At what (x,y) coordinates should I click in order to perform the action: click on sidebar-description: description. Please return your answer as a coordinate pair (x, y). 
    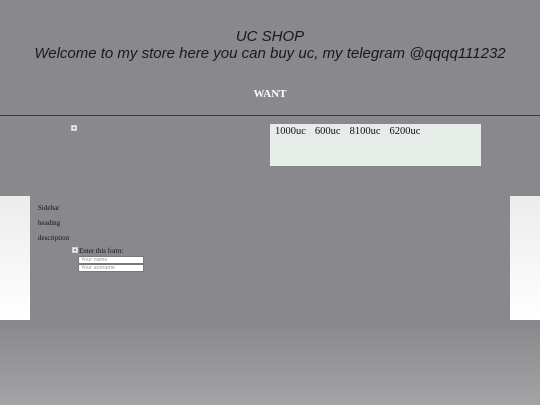
    Looking at the image, I should click on (54, 238).